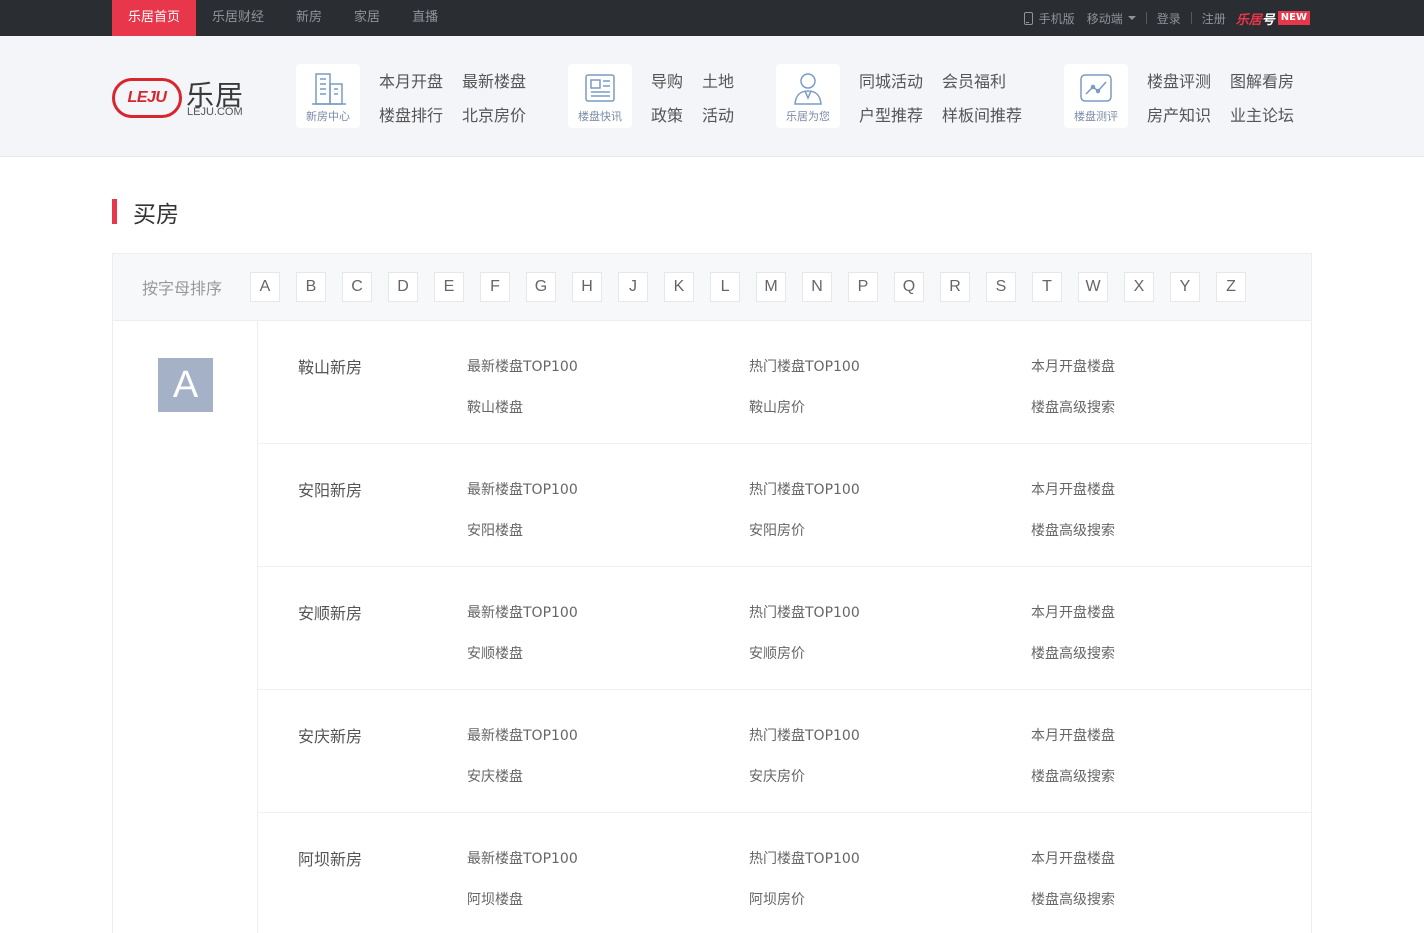  Describe the element at coordinates (777, 530) in the screenshot. I see `city-prices-link: 安阳房价` at that location.